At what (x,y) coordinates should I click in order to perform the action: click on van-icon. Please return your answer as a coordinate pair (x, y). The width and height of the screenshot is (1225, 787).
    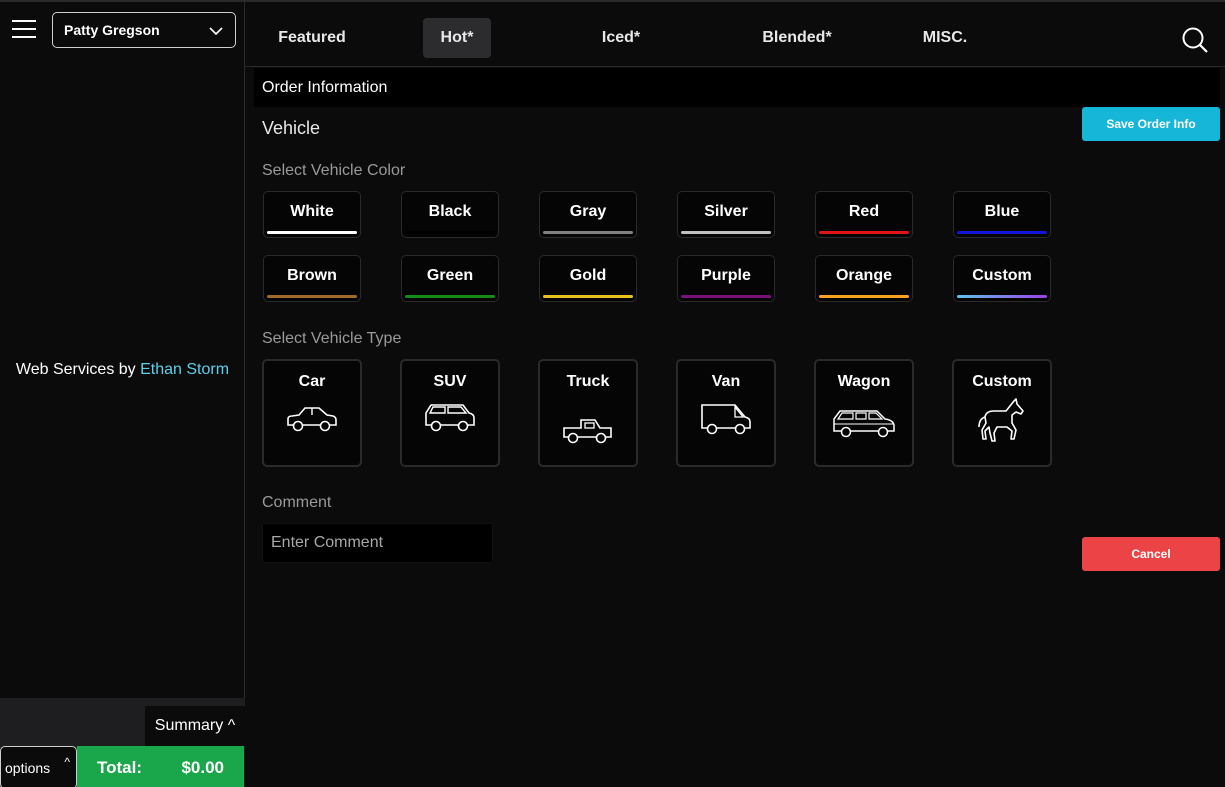
    Looking at the image, I should click on (726, 419).